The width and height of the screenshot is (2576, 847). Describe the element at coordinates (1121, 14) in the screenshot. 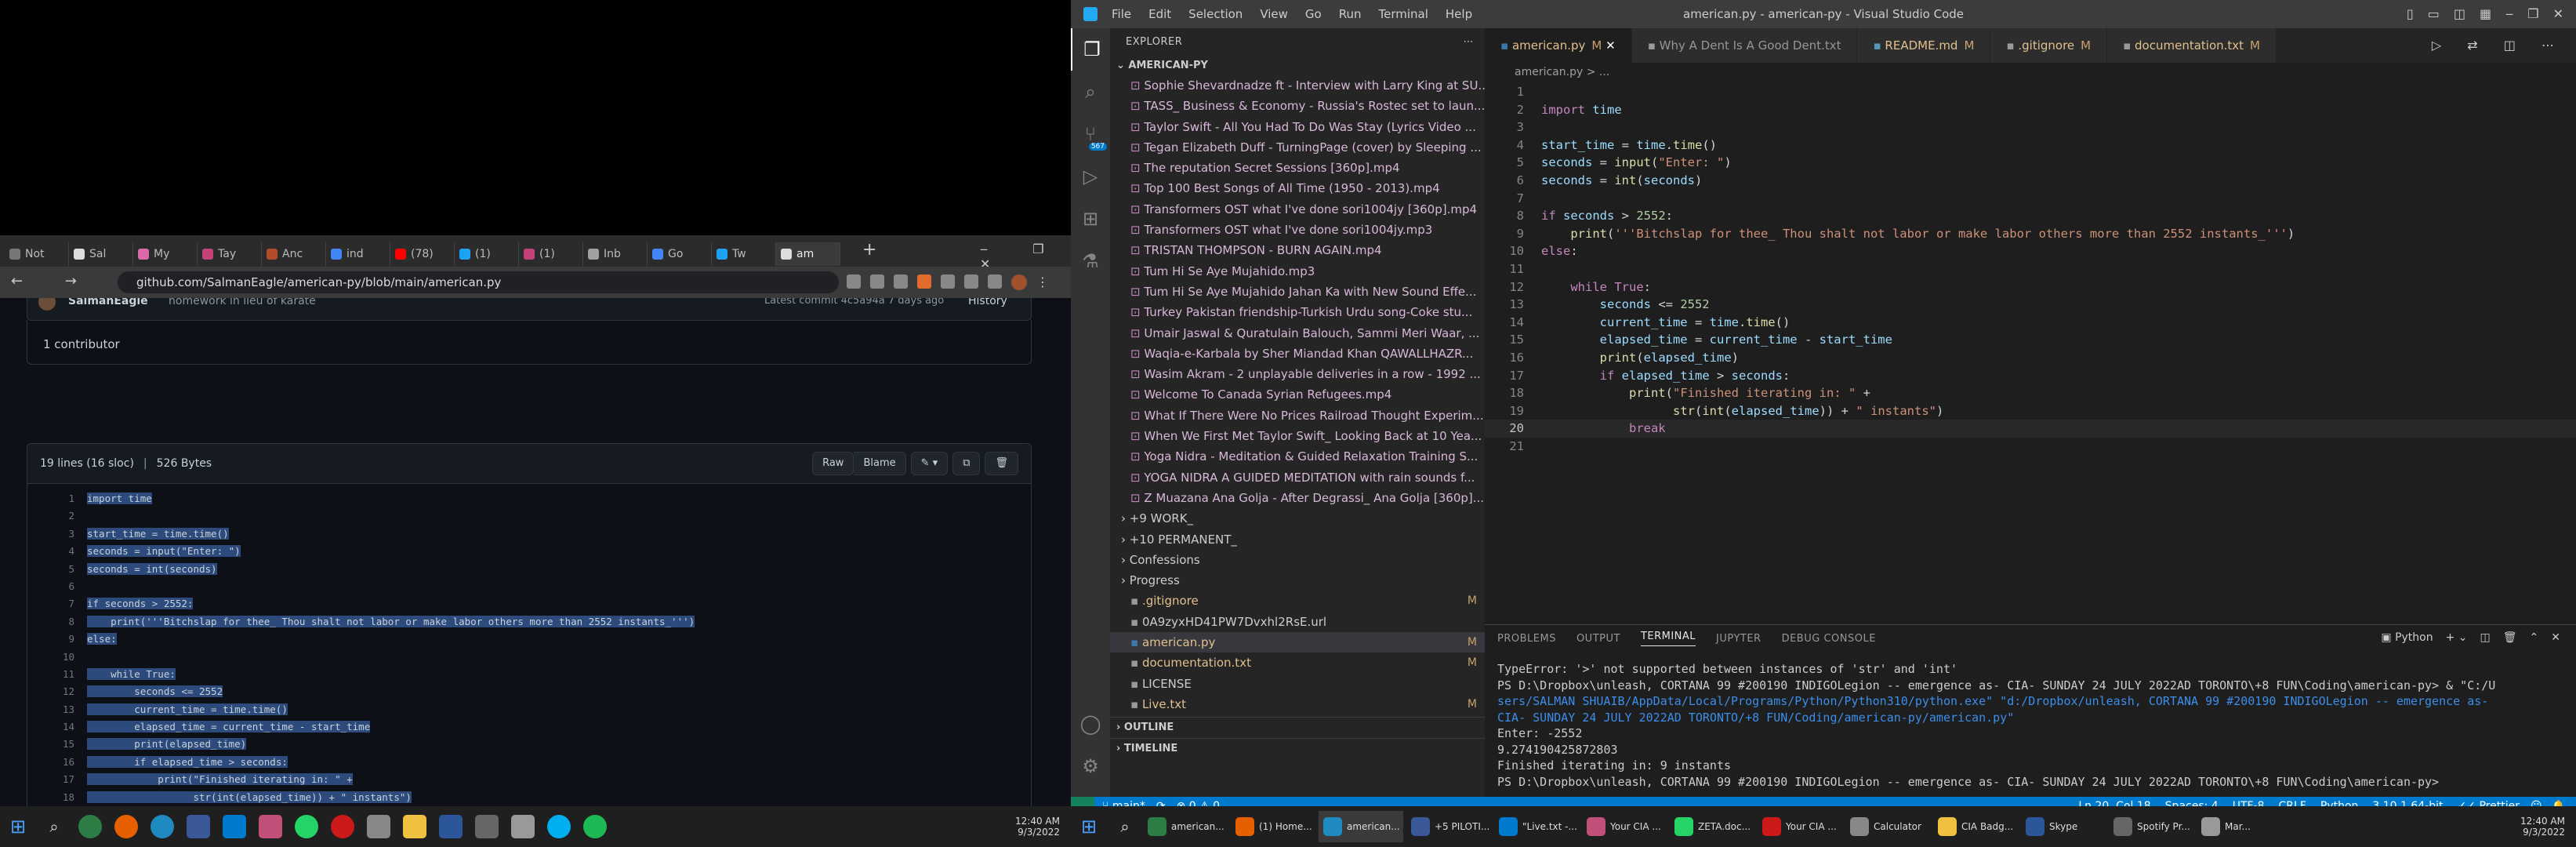

I see `menu-file: File` at that location.